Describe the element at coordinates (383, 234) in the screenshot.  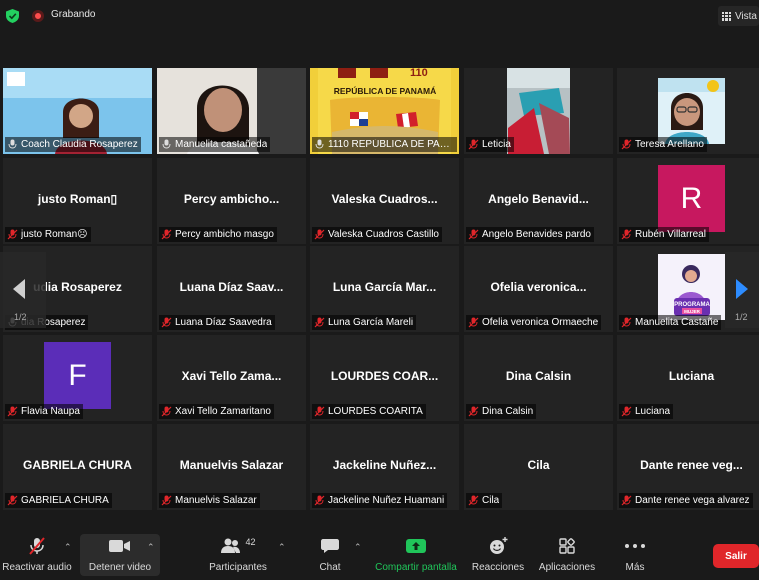
I see `participant-name: Valeska Cuadros Castillo` at that location.